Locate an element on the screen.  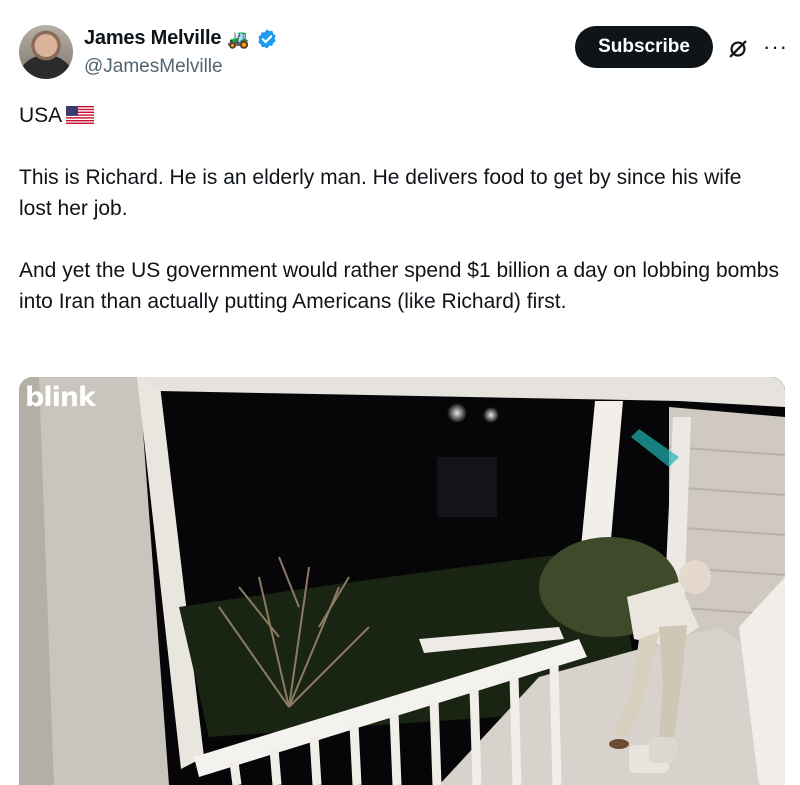
subscribe-button: Subscribe is located at coordinates (644, 47).